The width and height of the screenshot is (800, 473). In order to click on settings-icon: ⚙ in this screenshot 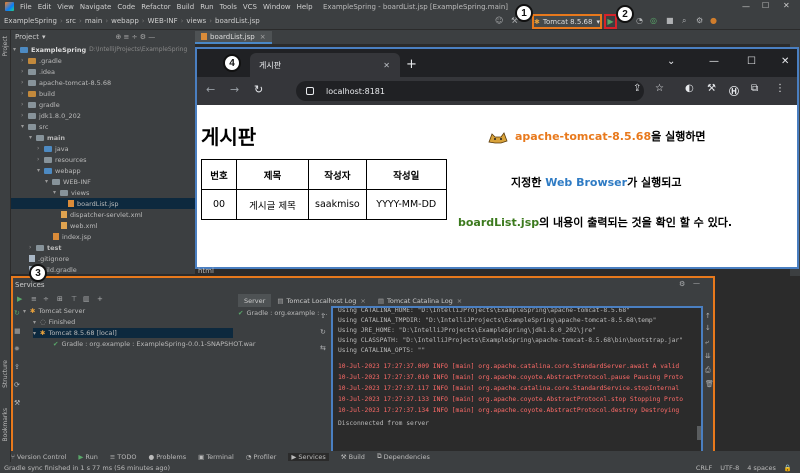, I will do `click(682, 284)`.